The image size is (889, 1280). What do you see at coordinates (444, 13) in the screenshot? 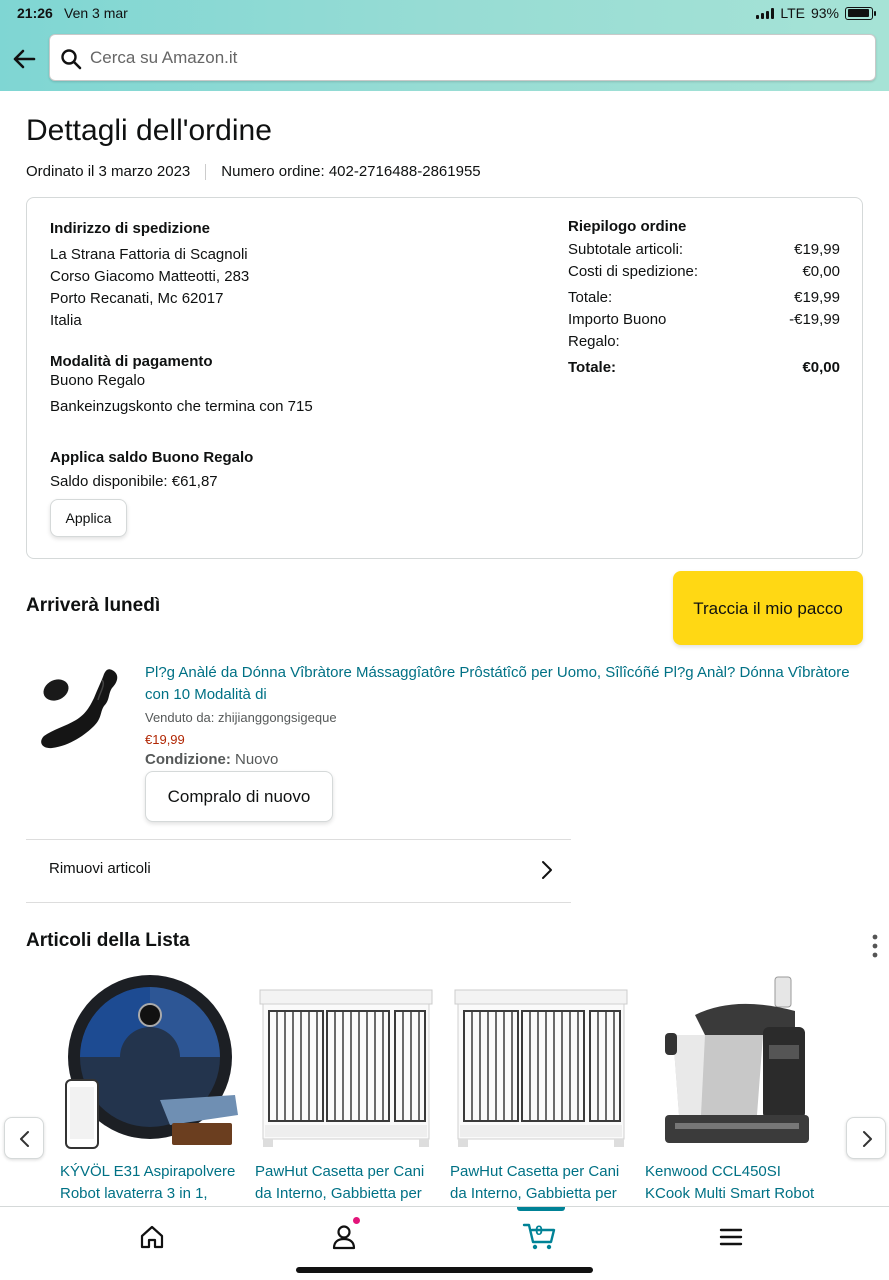
I see `status-bar: 21:26 Ven 3 mar LTE 93%` at bounding box center [444, 13].